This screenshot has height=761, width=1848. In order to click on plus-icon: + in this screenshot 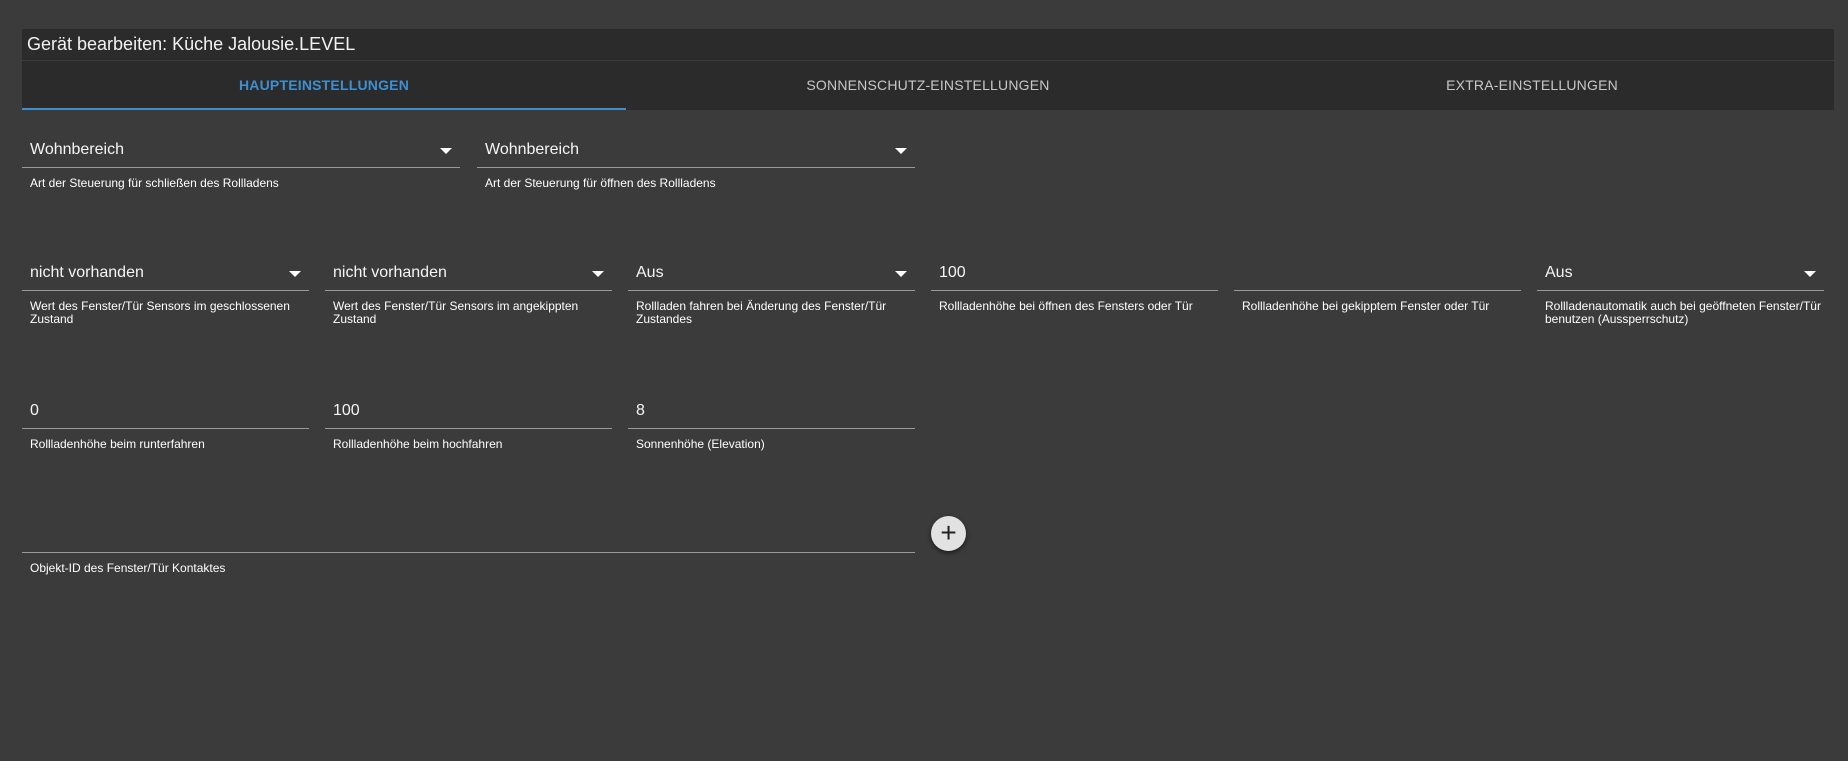, I will do `click(948, 532)`.